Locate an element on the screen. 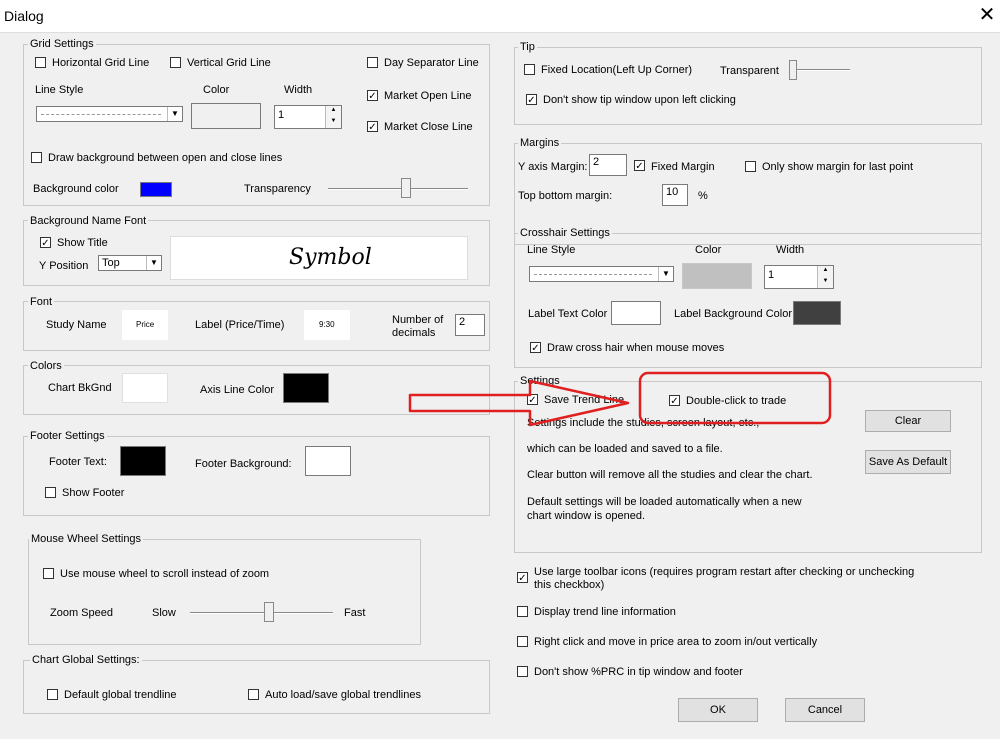  trend-info-label: Display trend line information is located at coordinates (605, 612).